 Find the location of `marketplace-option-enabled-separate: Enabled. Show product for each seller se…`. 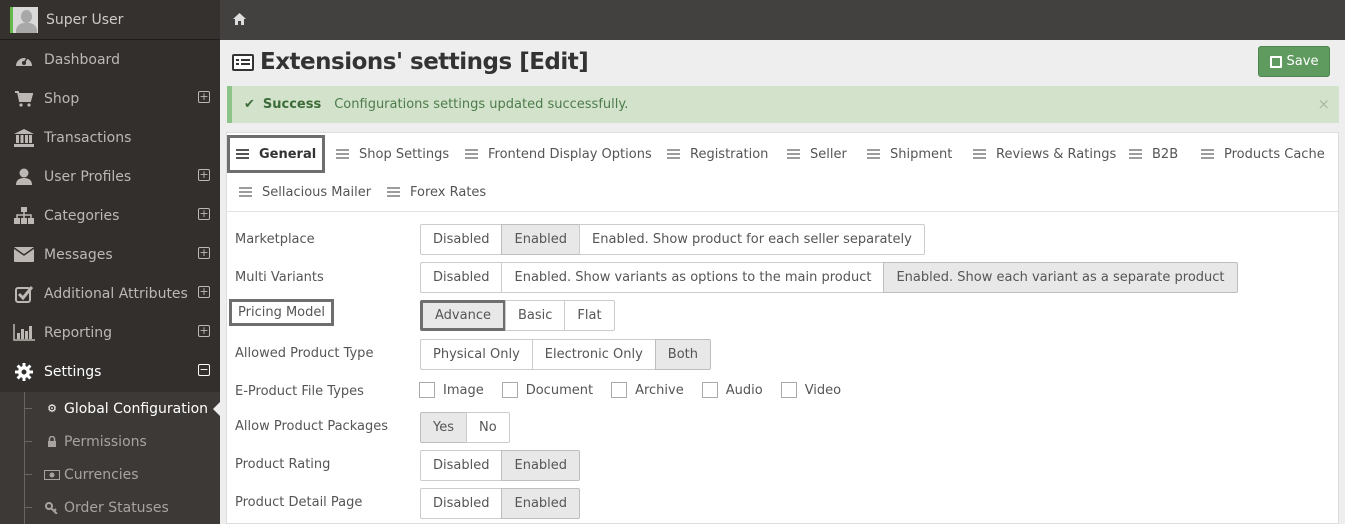

marketplace-option-enabled-separate: Enabled. Show product for each seller se… is located at coordinates (752, 239).